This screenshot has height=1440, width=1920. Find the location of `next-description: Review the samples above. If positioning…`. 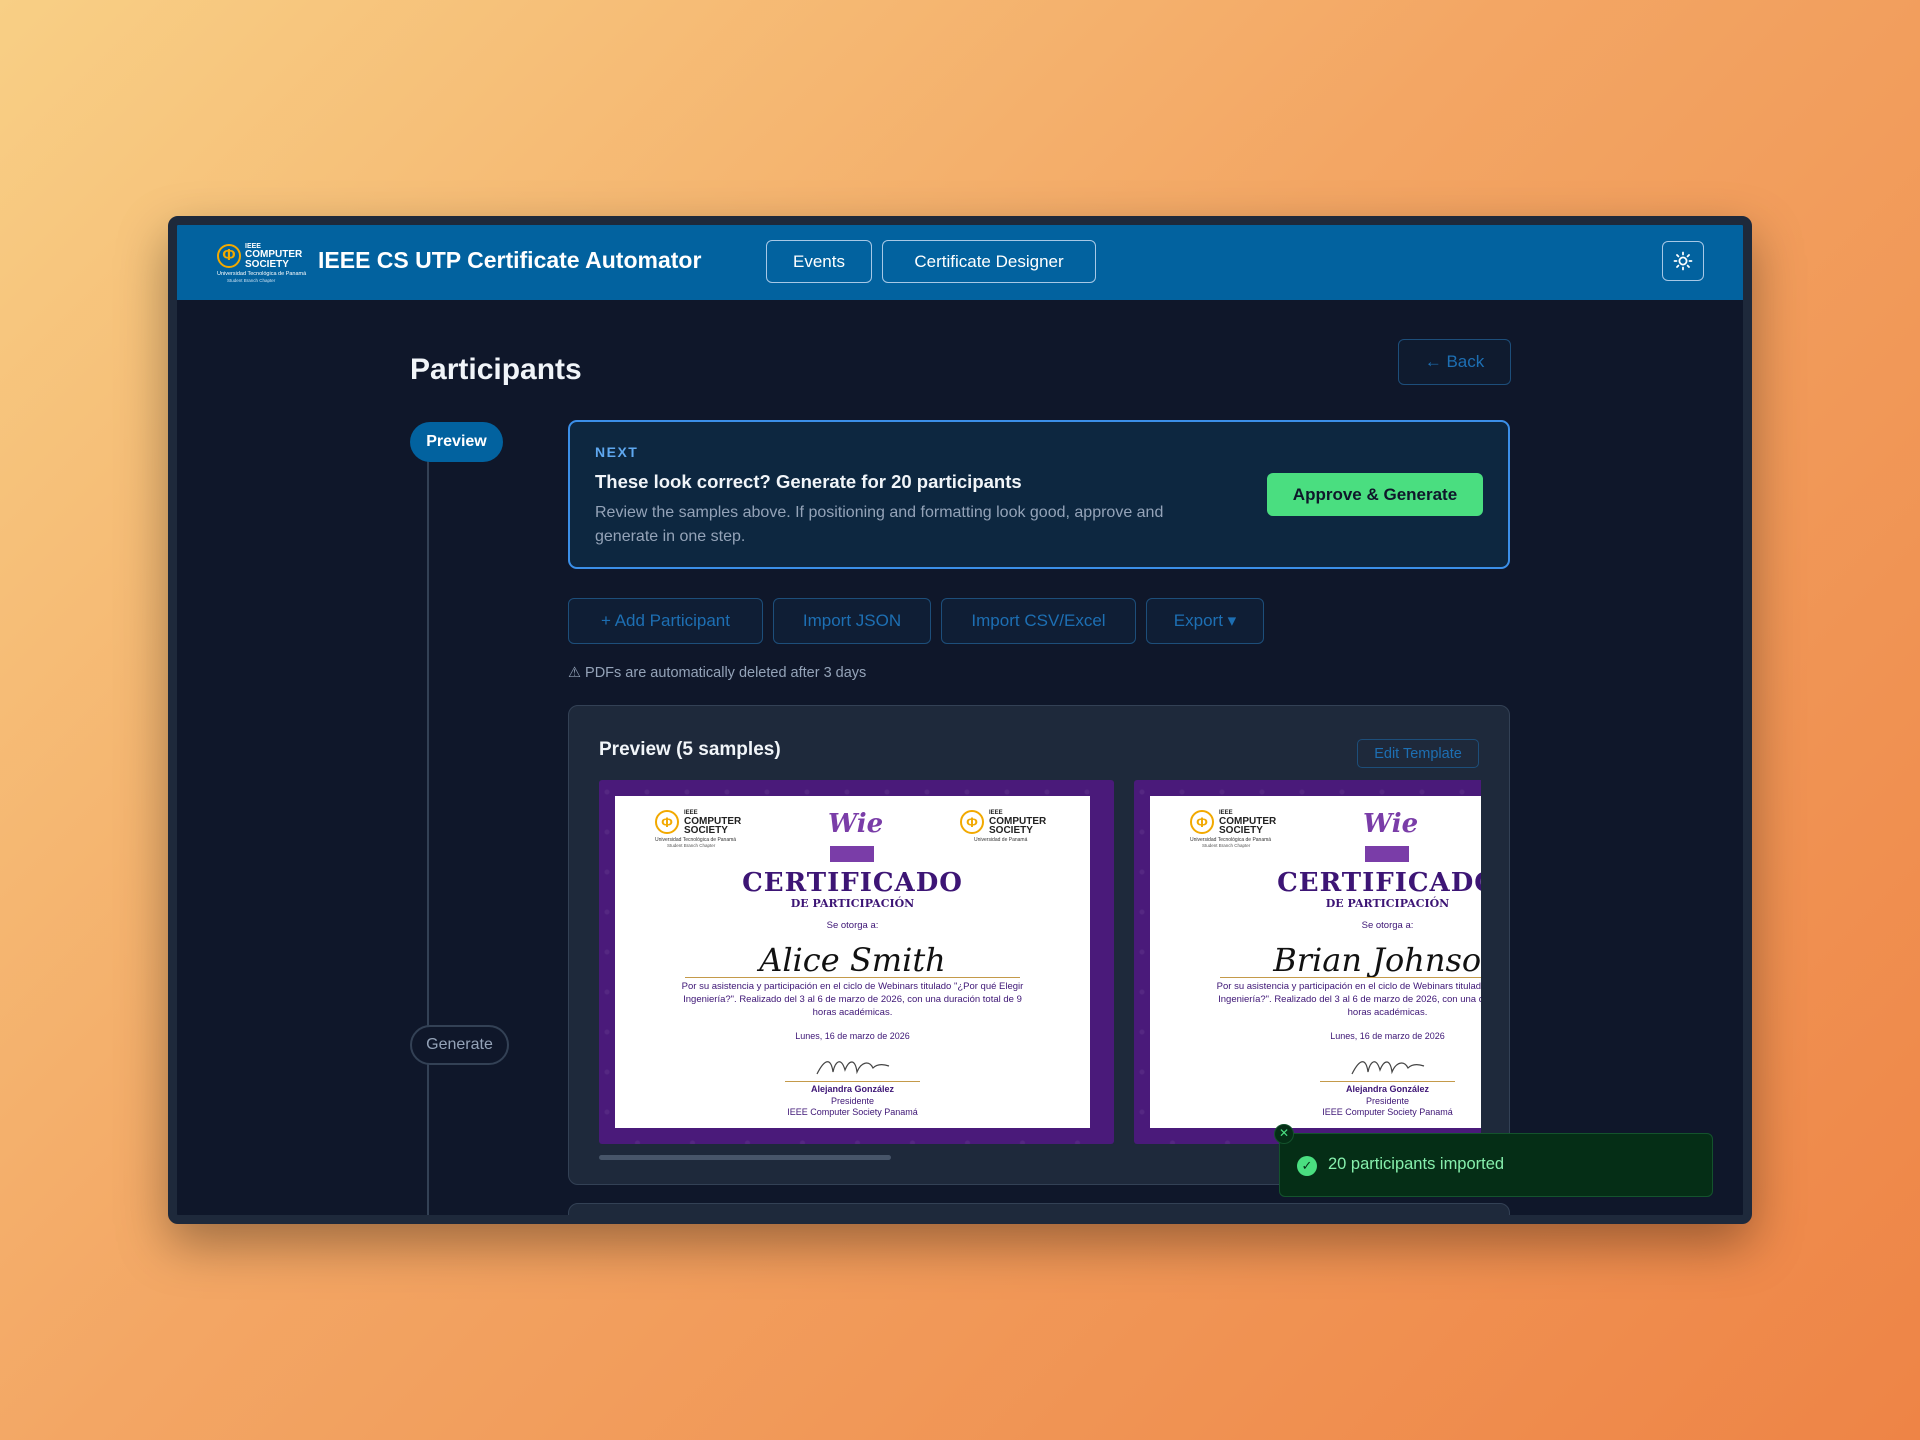

next-description: Review the samples above. If positioning… is located at coordinates (879, 524).